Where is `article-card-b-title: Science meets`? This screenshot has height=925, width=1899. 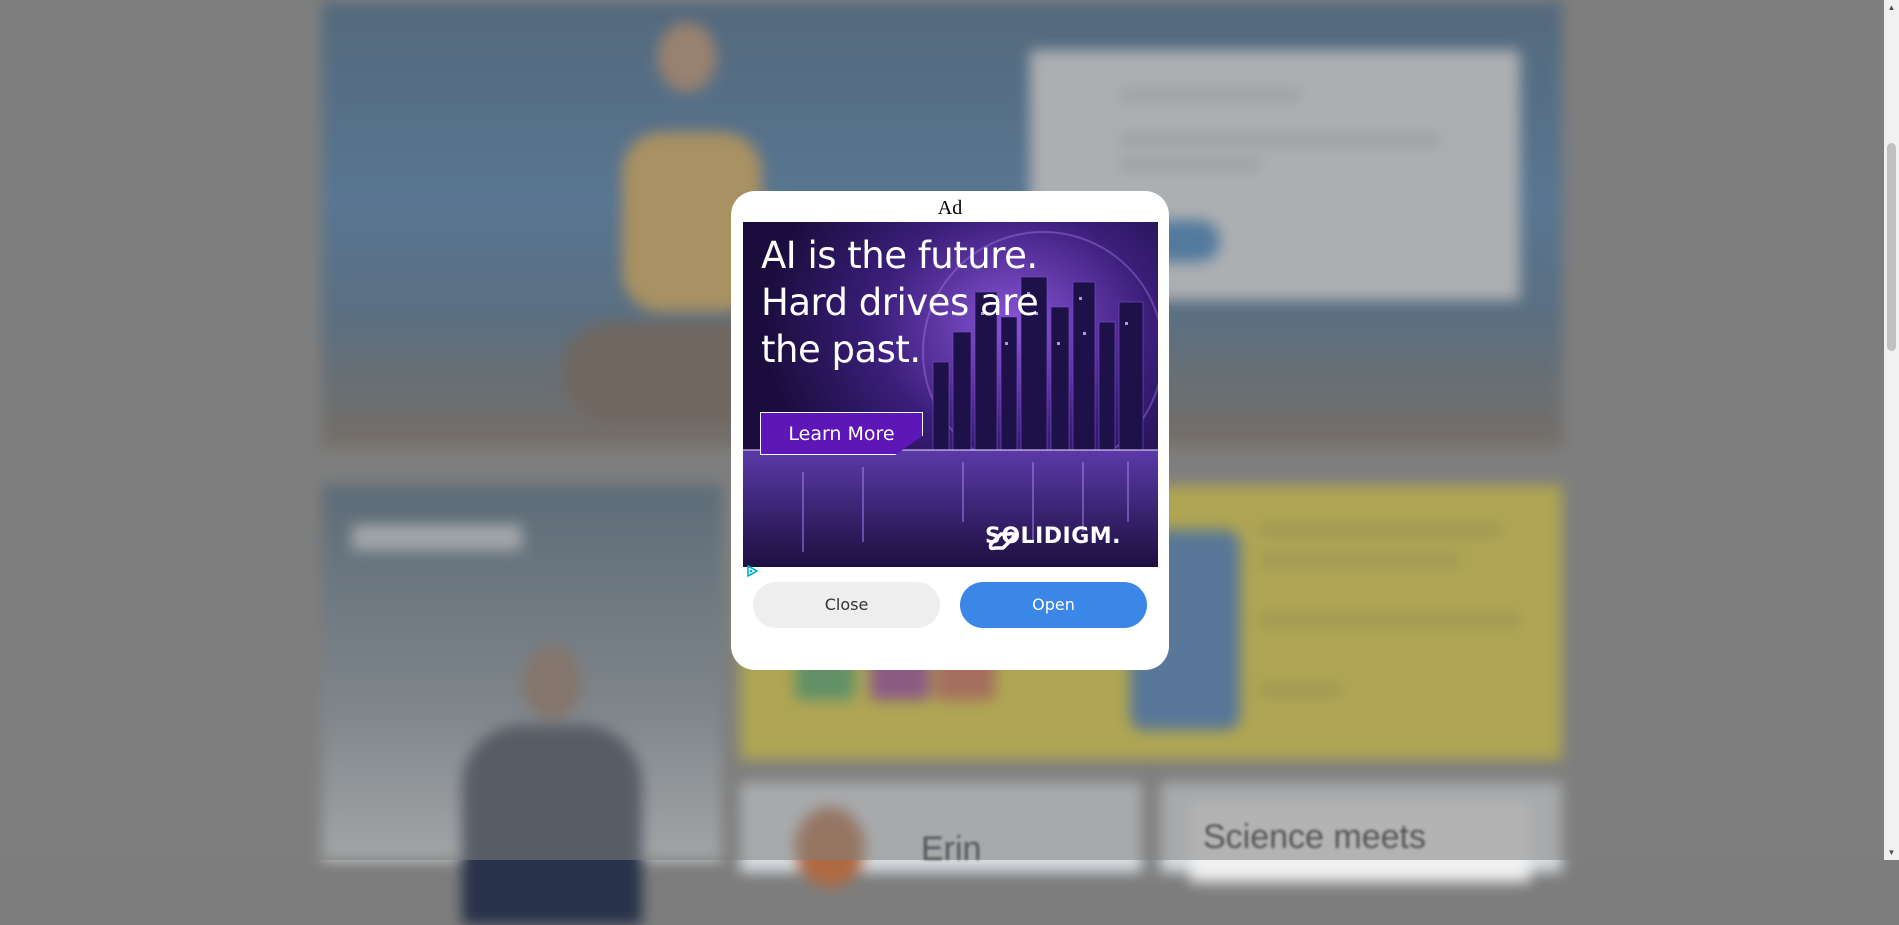 article-card-b-title: Science meets is located at coordinates (1314, 837).